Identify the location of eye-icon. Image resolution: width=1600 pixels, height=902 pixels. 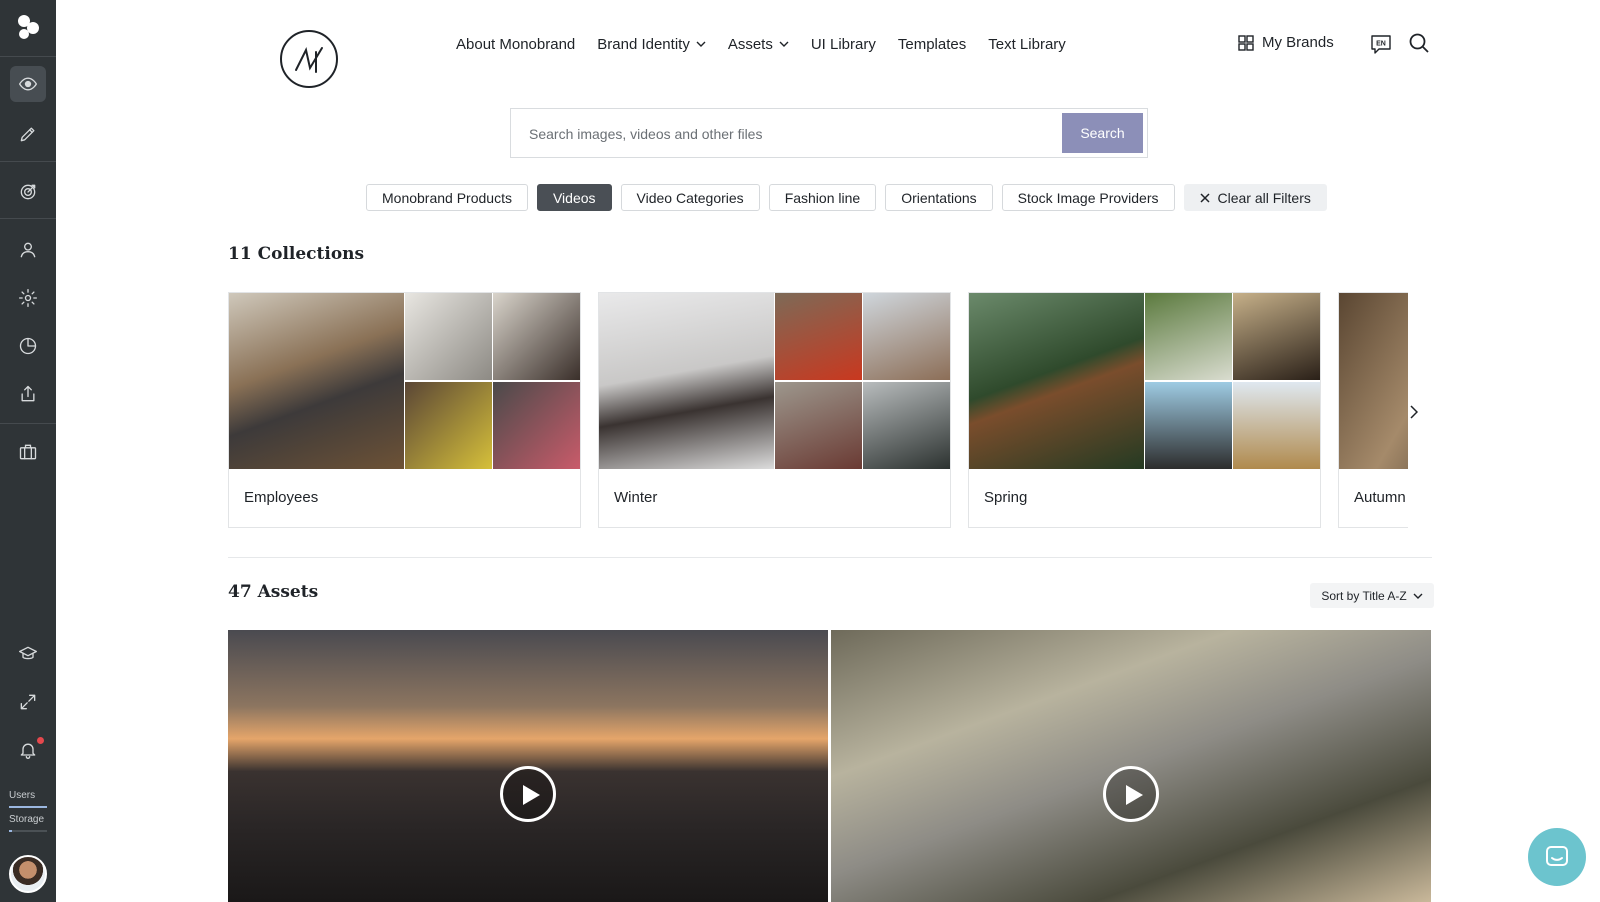
(28, 84).